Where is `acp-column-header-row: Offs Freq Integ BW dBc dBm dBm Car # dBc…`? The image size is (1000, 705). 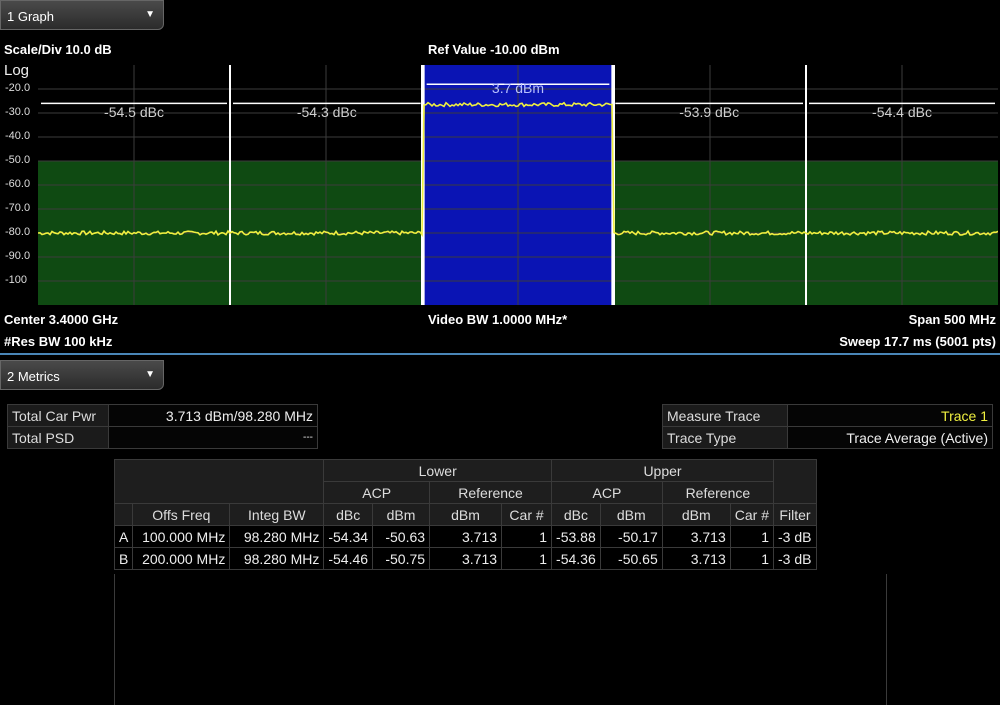
acp-column-header-row: Offs Freq Integ BW dBc dBm dBm Car # dBc… is located at coordinates (465, 514).